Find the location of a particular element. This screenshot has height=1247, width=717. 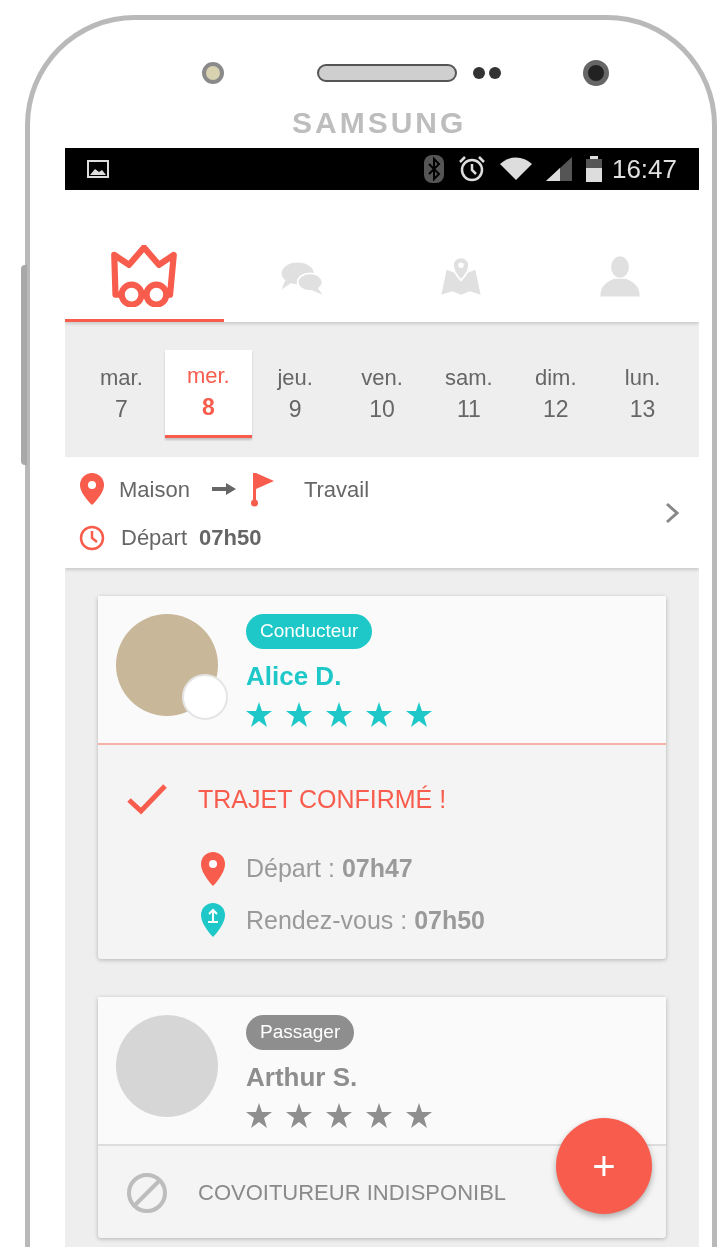

day-date: 12 is located at coordinates (555, 409).